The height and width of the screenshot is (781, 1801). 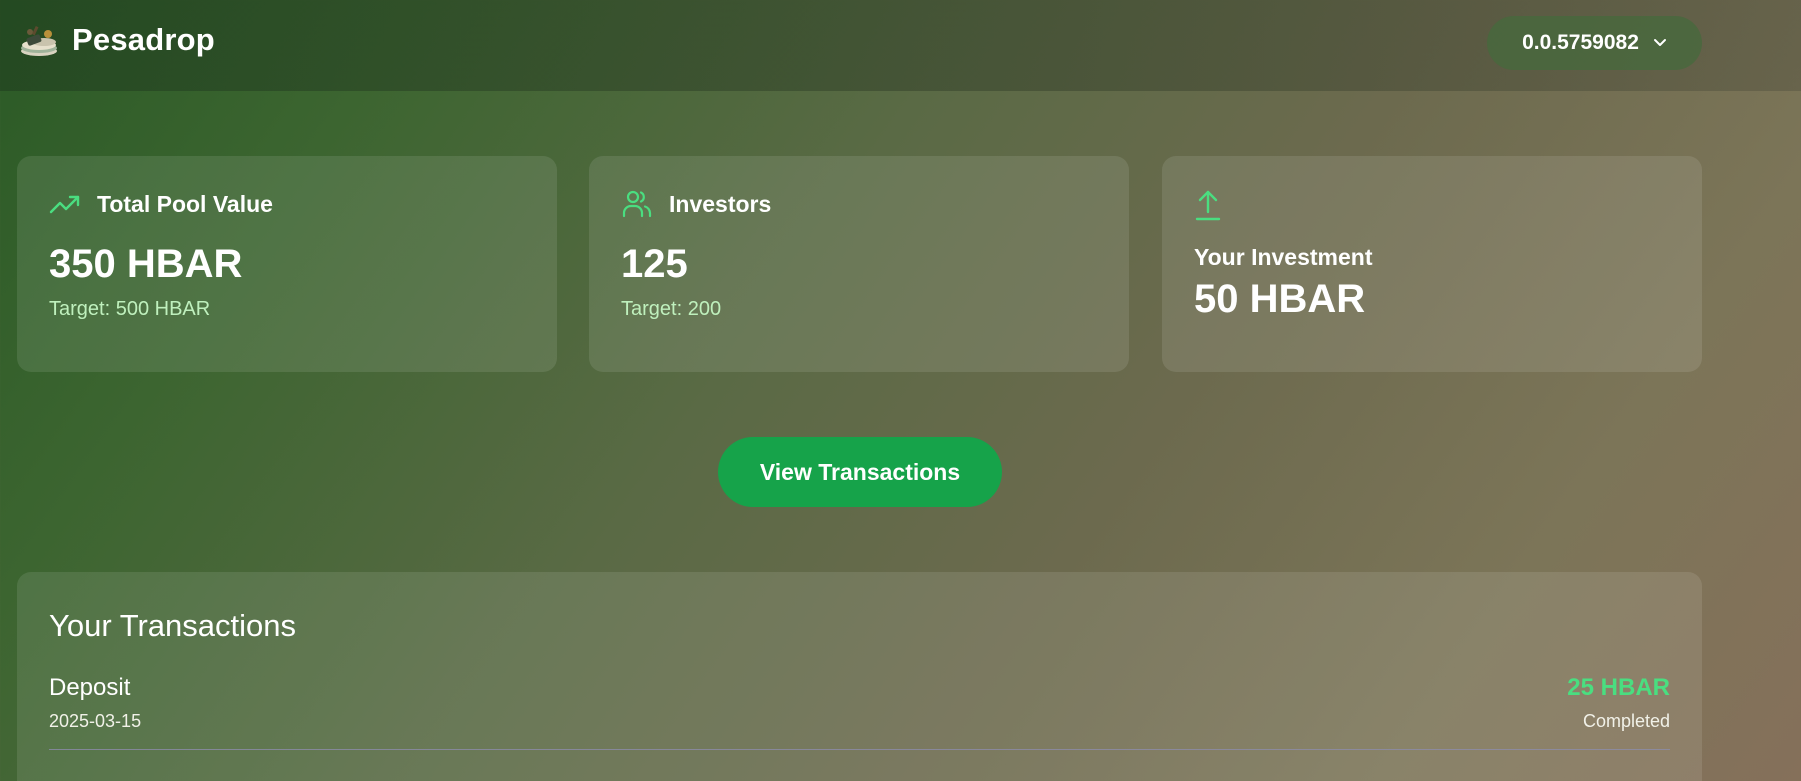 What do you see at coordinates (1280, 299) in the screenshot?
I see `stat-card-value: 50 HBAR` at bounding box center [1280, 299].